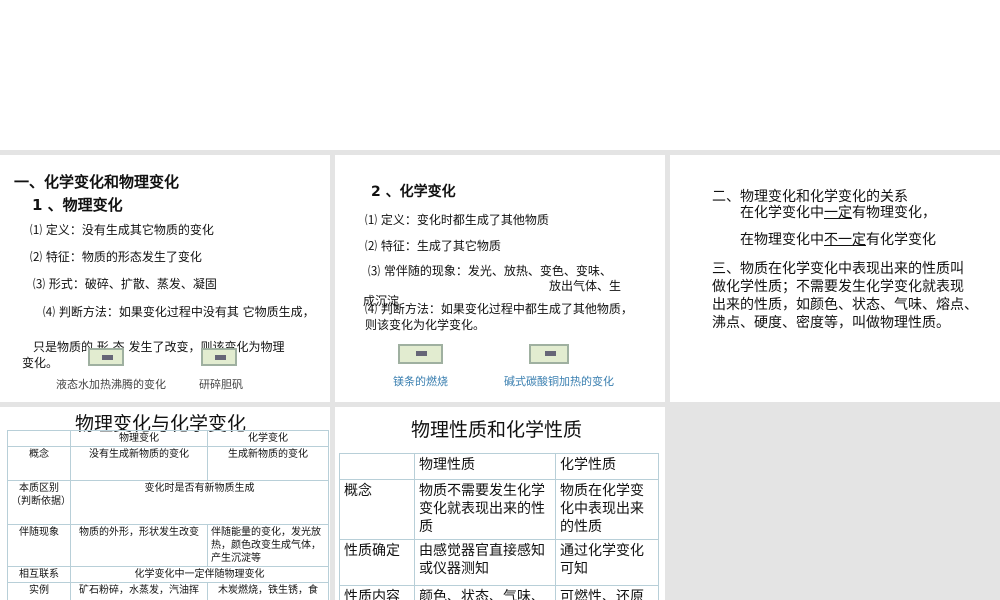 This screenshot has width=1000, height=600. Describe the element at coordinates (97, 182) in the screenshot. I see `heading: 一、化学变化和物理变化` at that location.